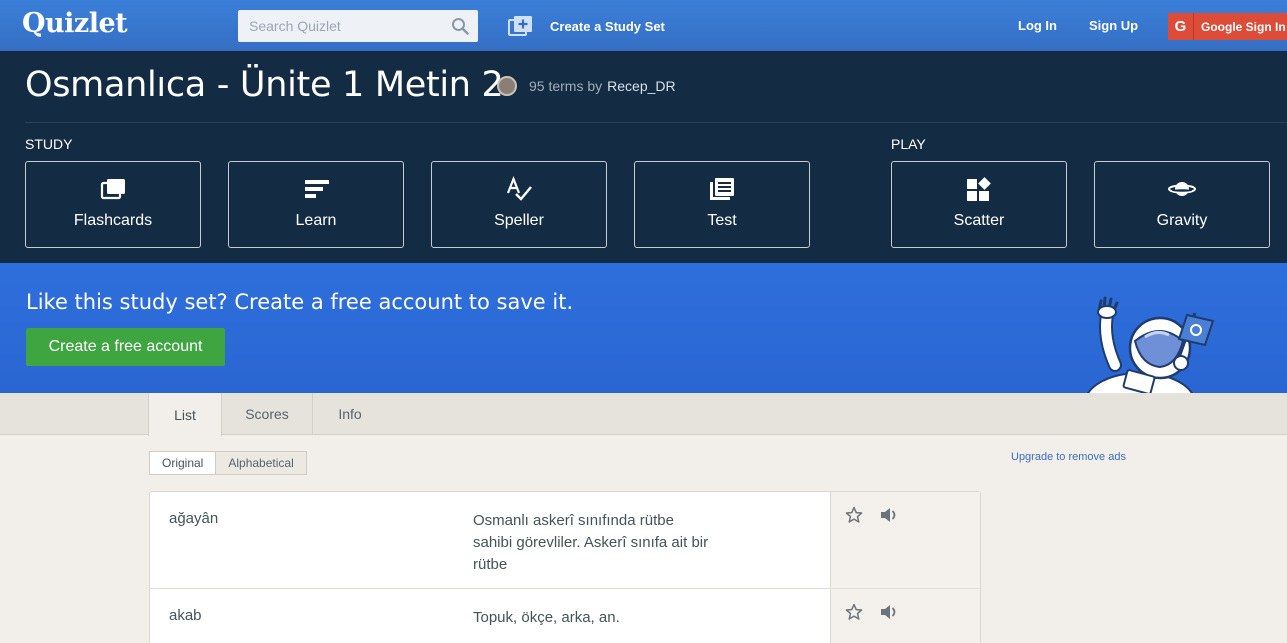  What do you see at coordinates (607, 26) in the screenshot?
I see `create-set-label: Create a Study Set` at bounding box center [607, 26].